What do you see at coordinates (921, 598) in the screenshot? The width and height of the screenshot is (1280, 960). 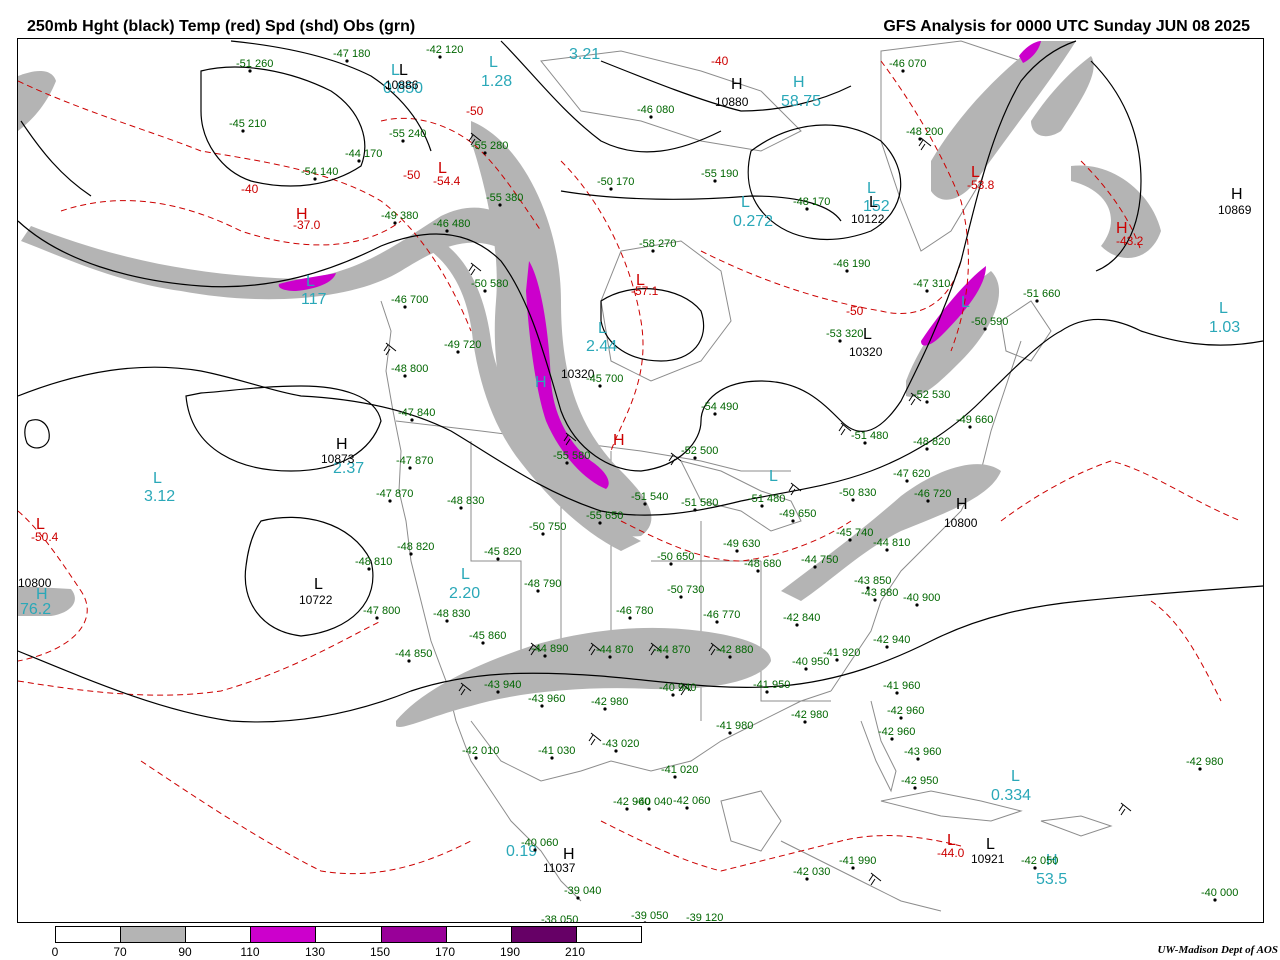 I see `station-observation: -40 900` at bounding box center [921, 598].